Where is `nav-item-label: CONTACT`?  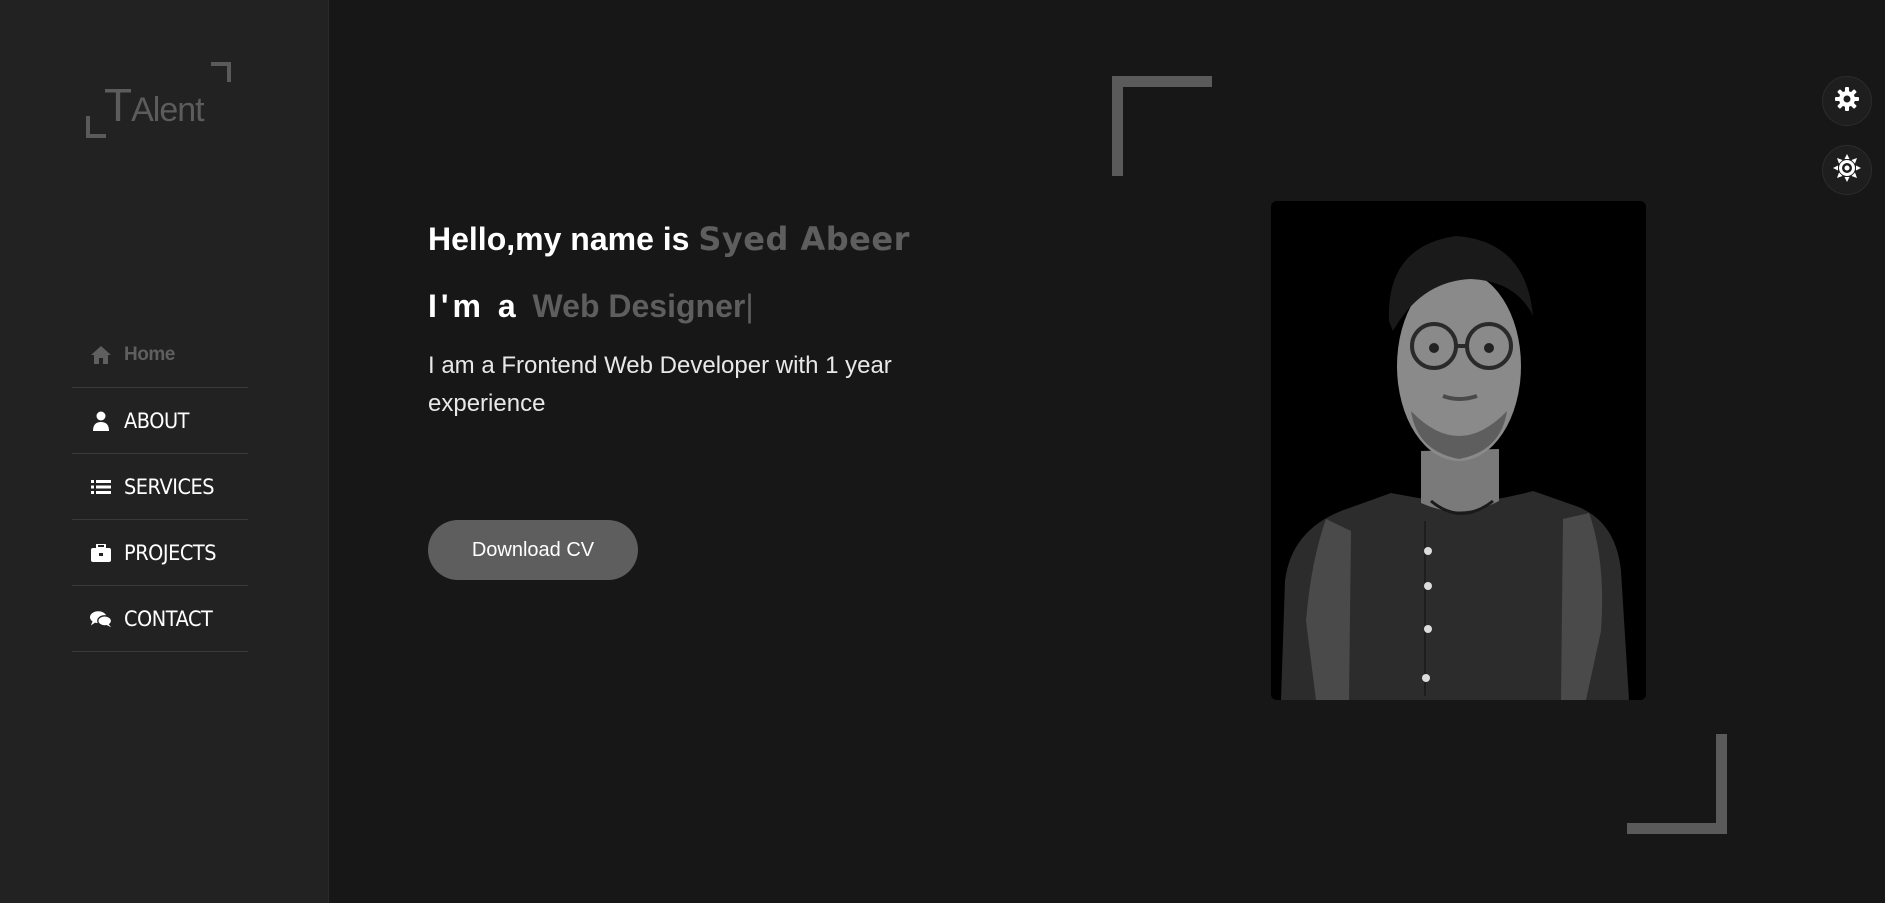 nav-item-label: CONTACT is located at coordinates (168, 618).